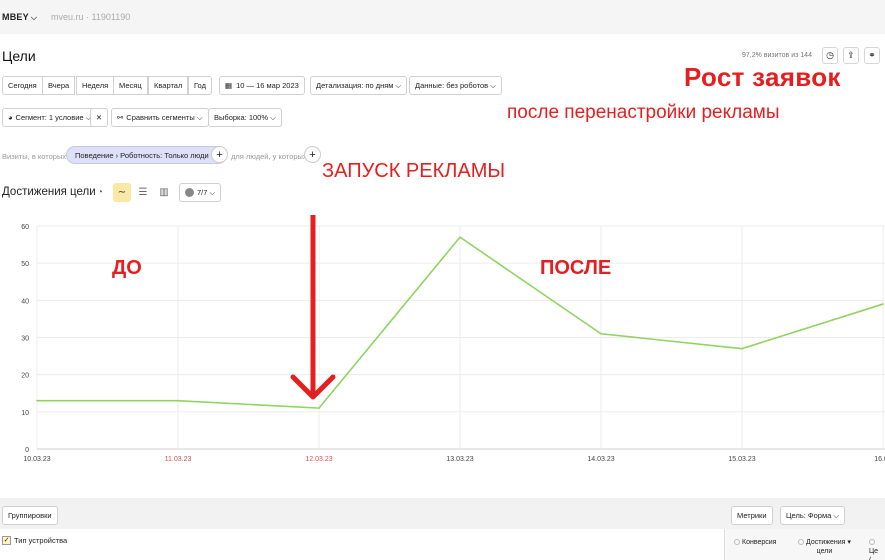 The height and width of the screenshot is (560, 885). What do you see at coordinates (851, 55) in the screenshot?
I see `export-icon: ⇪` at bounding box center [851, 55].